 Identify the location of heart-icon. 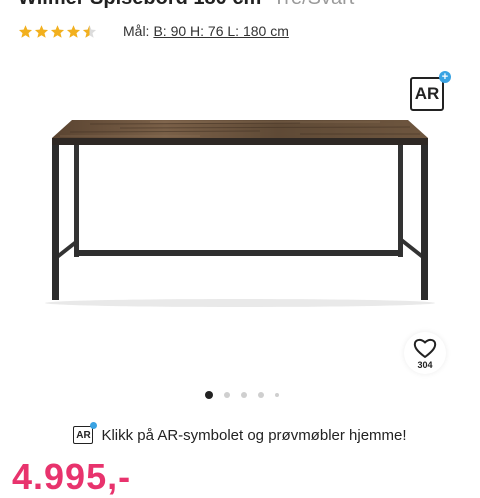
(425, 348).